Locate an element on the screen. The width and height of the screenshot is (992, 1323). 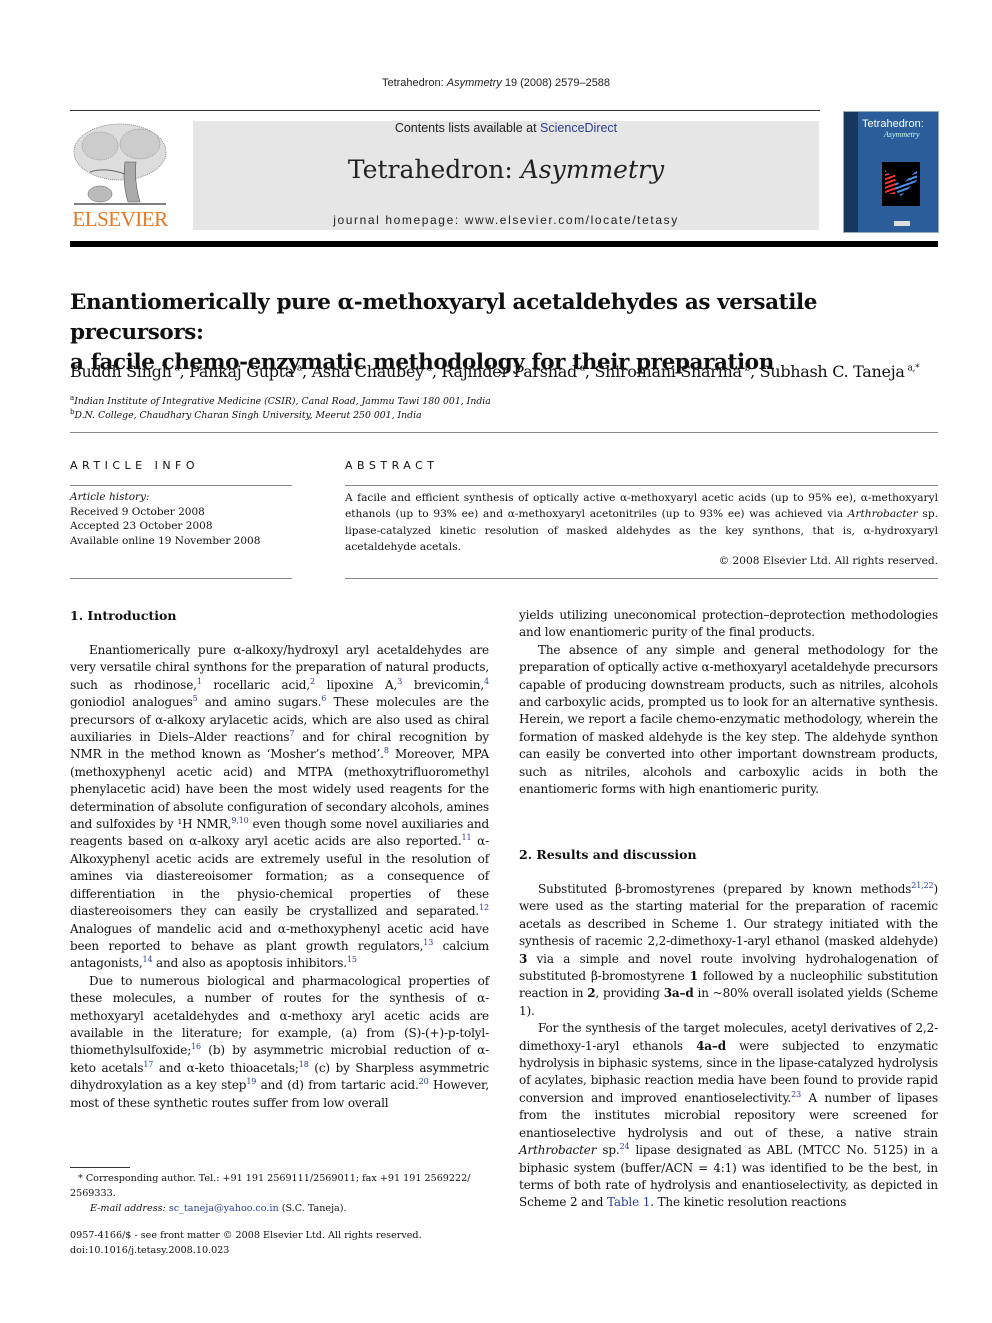
top-rule is located at coordinates (445, 110).